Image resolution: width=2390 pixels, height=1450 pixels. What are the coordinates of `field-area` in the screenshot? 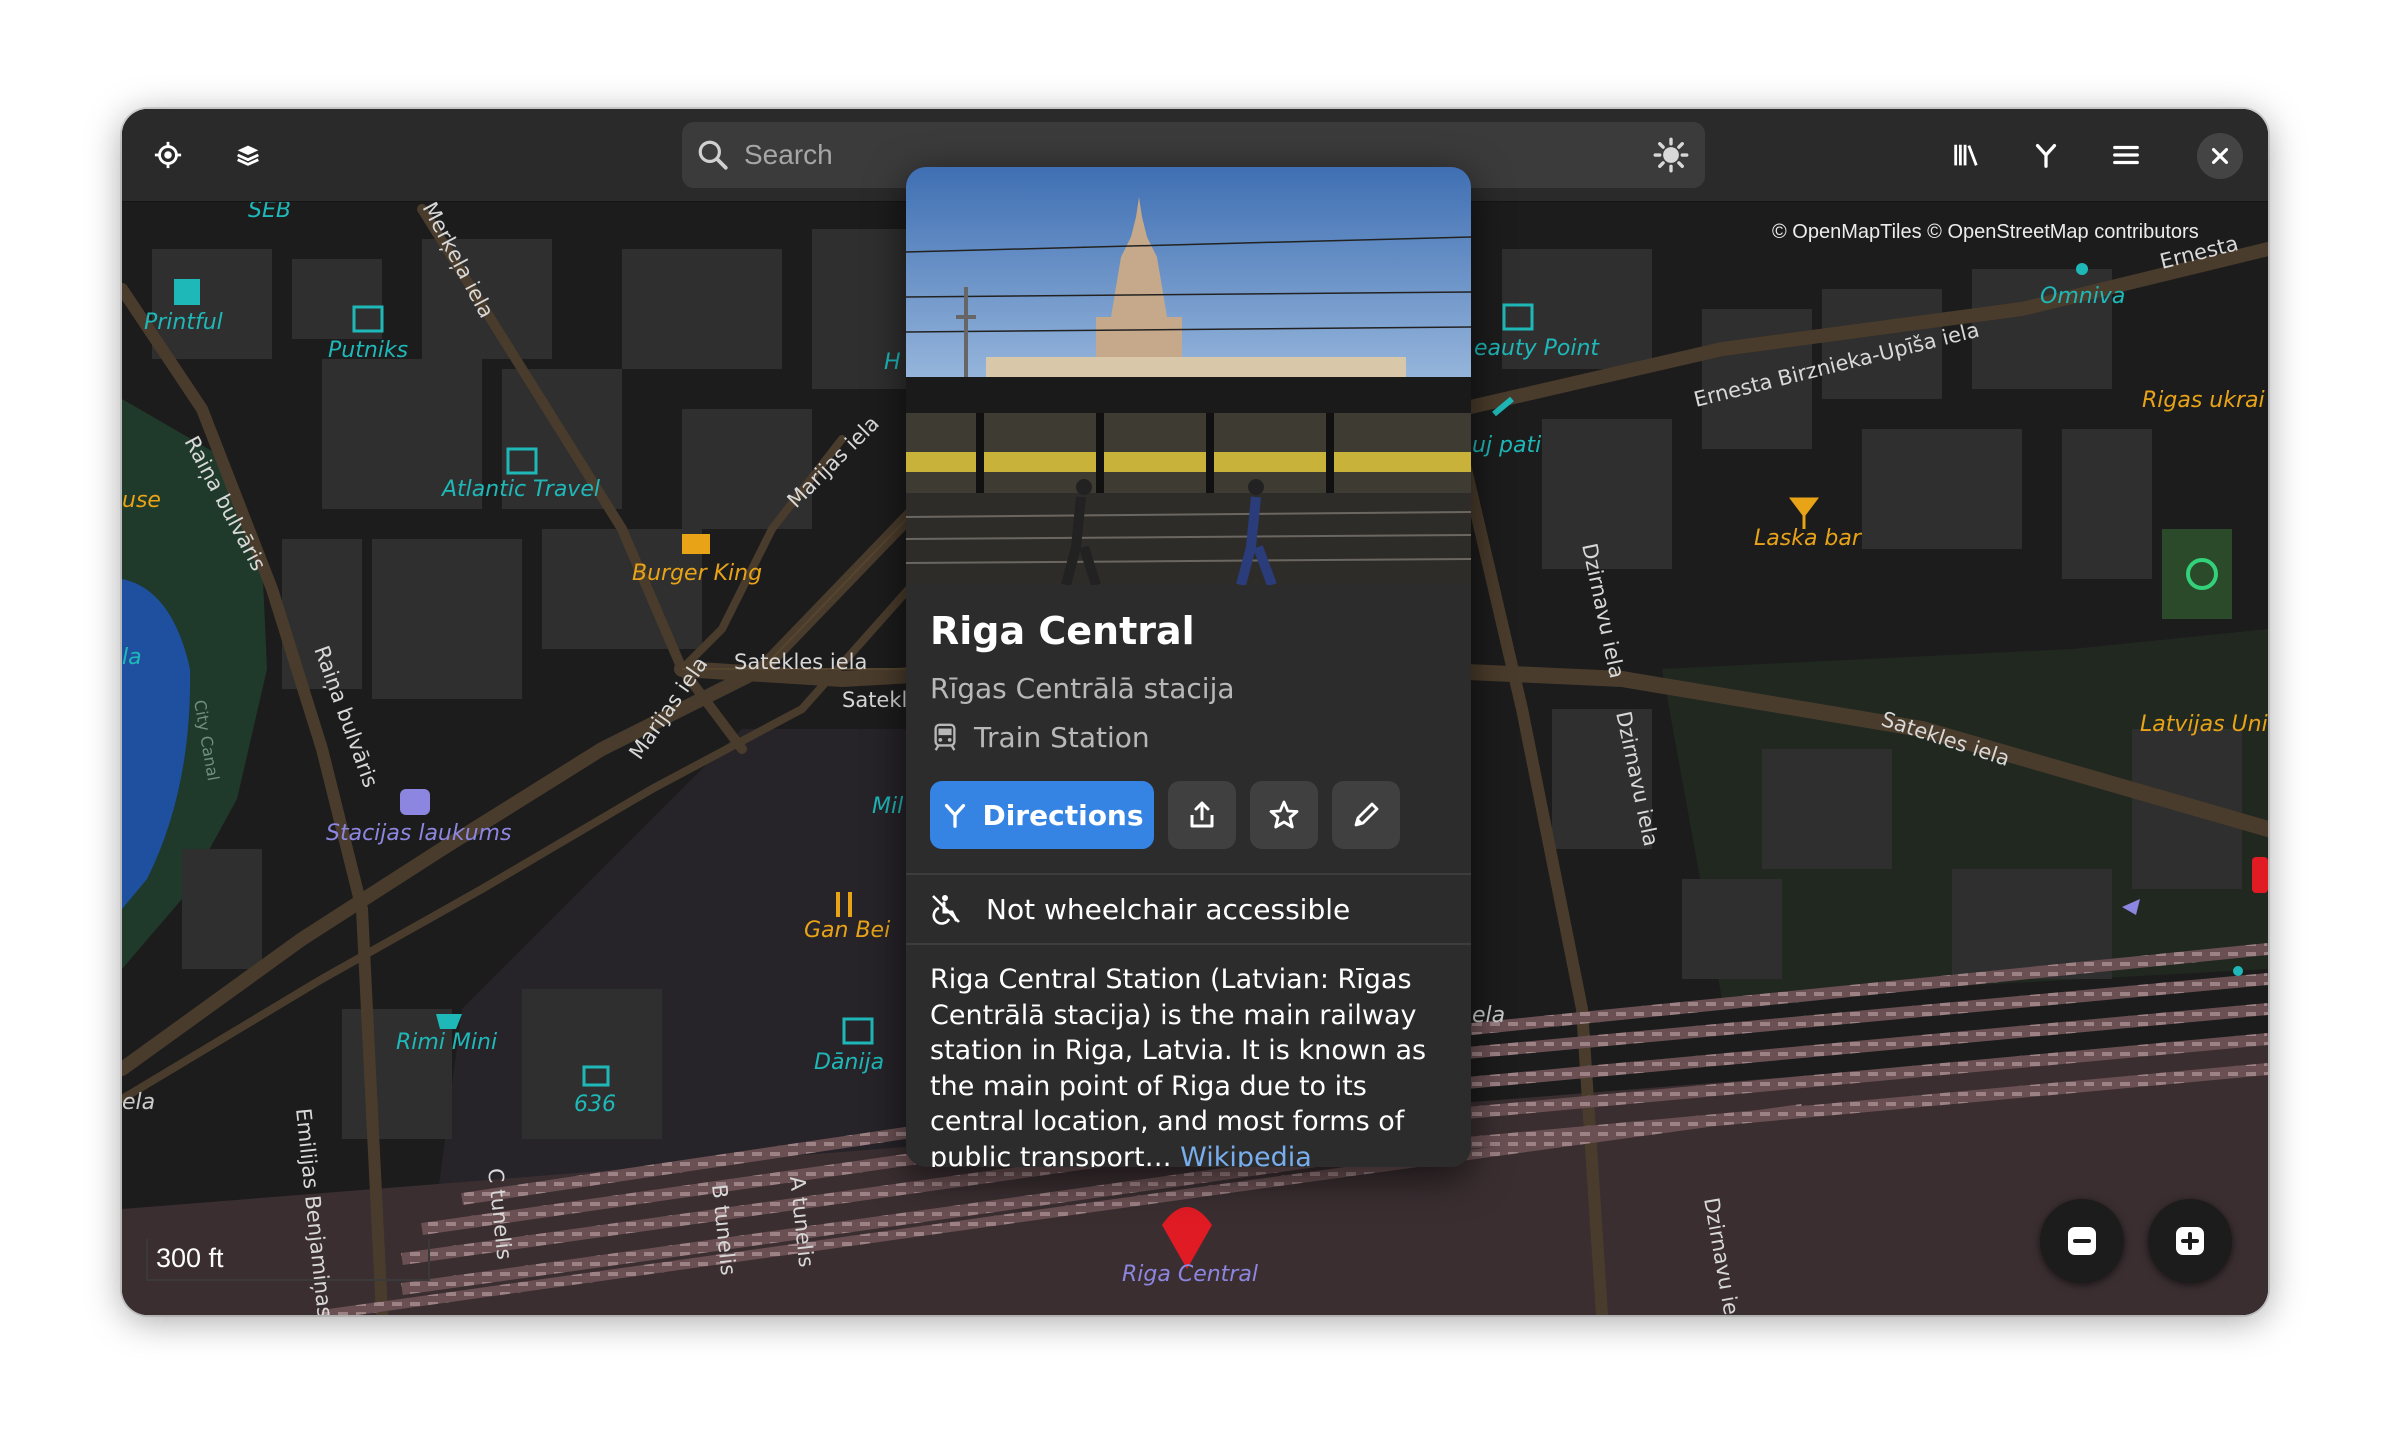 It's located at (2197, 574).